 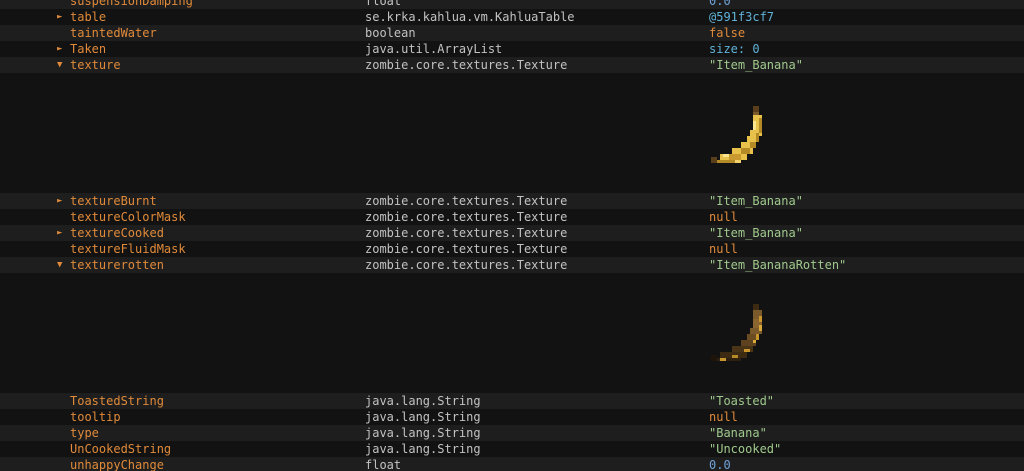 I want to click on field-value: "Item_BananaRotten", so click(x=778, y=265).